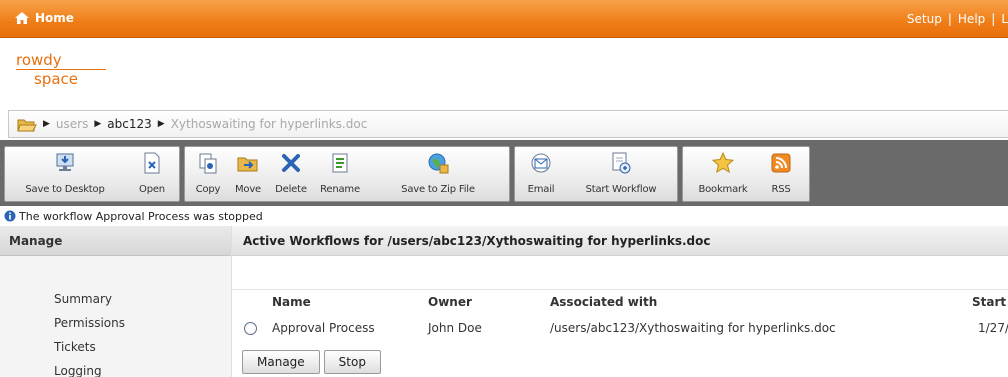 The image size is (1008, 377). Describe the element at coordinates (56, 79) in the screenshot. I see `logo-word-2: space` at that location.